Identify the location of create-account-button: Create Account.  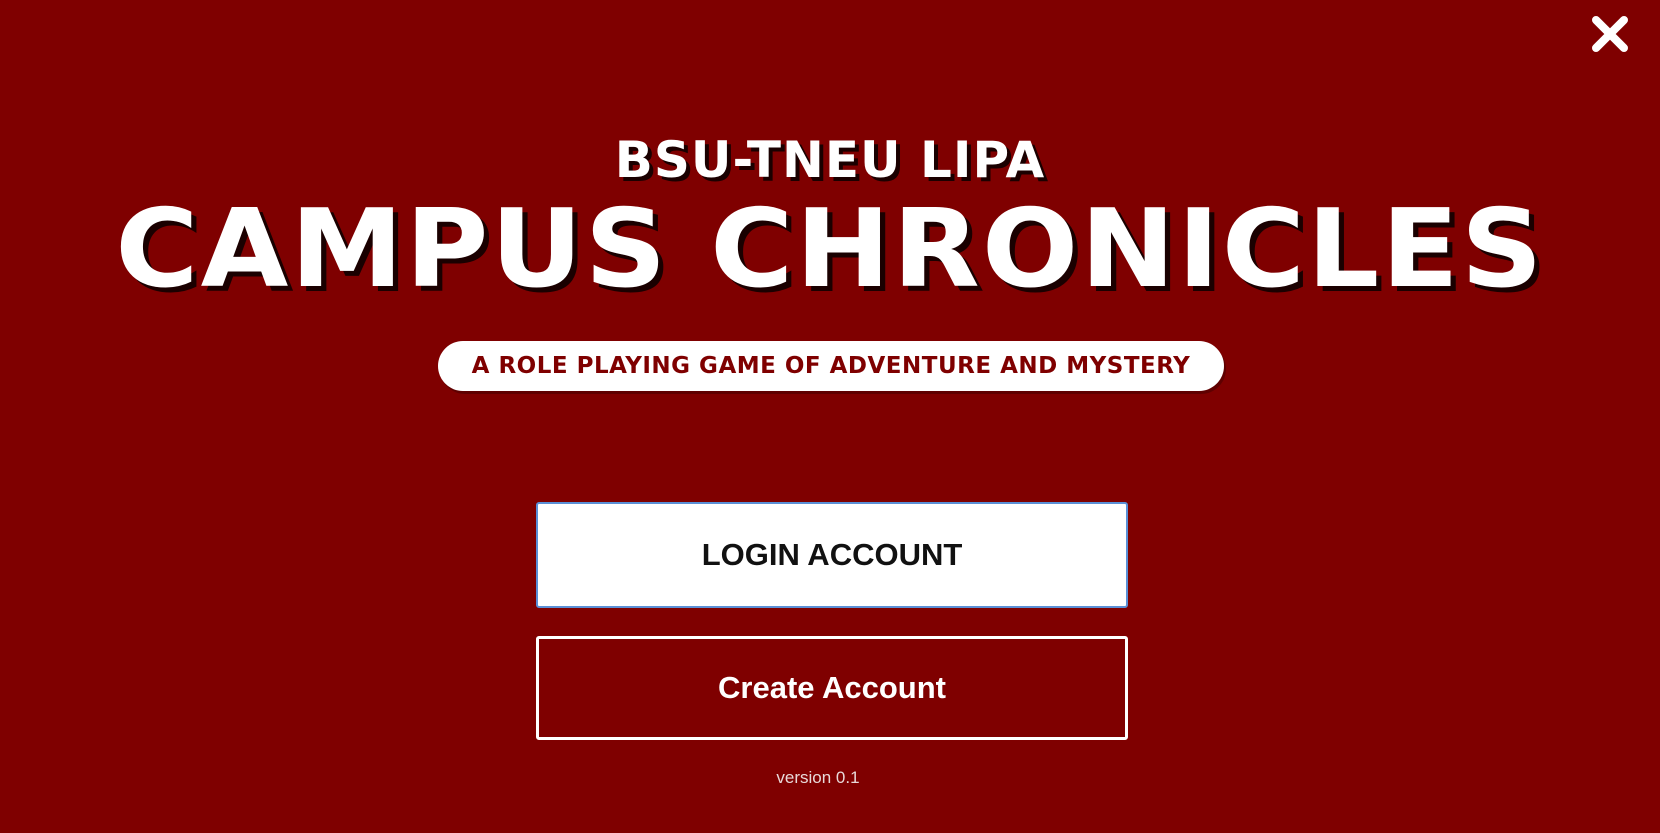
(832, 688).